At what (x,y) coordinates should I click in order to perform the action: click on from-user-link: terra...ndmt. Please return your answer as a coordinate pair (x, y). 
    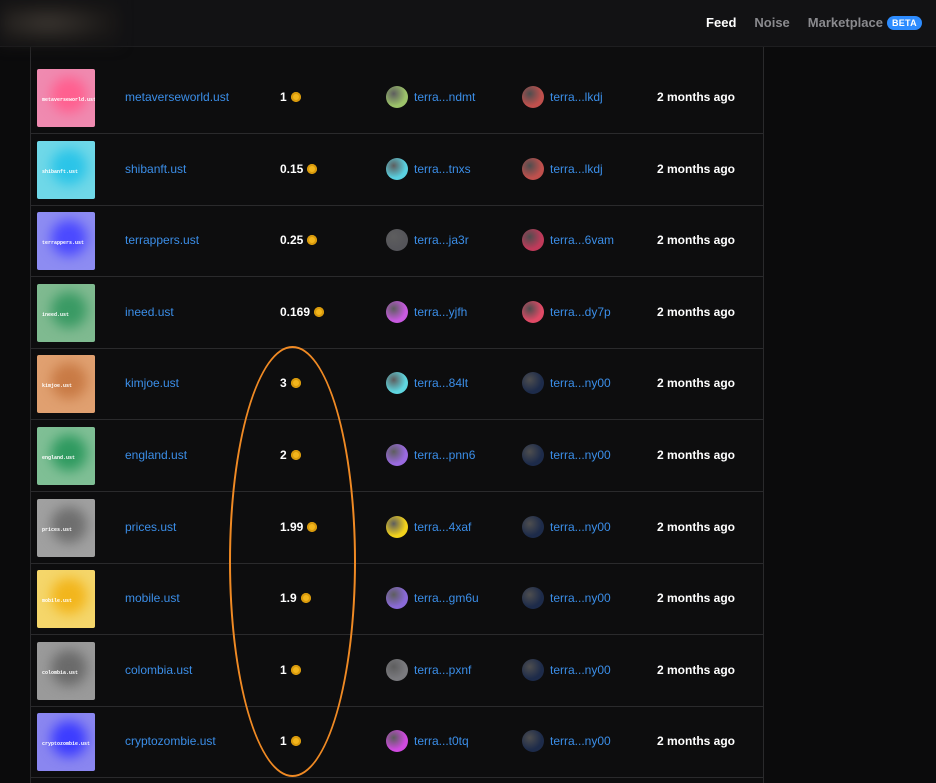
    Looking at the image, I should click on (430, 97).